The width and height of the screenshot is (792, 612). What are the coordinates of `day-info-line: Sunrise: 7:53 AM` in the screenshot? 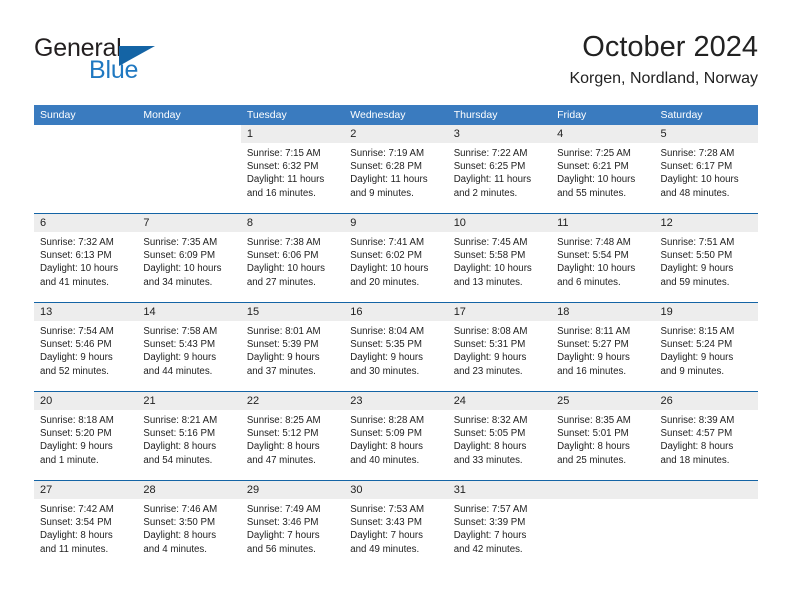 It's located at (387, 509).